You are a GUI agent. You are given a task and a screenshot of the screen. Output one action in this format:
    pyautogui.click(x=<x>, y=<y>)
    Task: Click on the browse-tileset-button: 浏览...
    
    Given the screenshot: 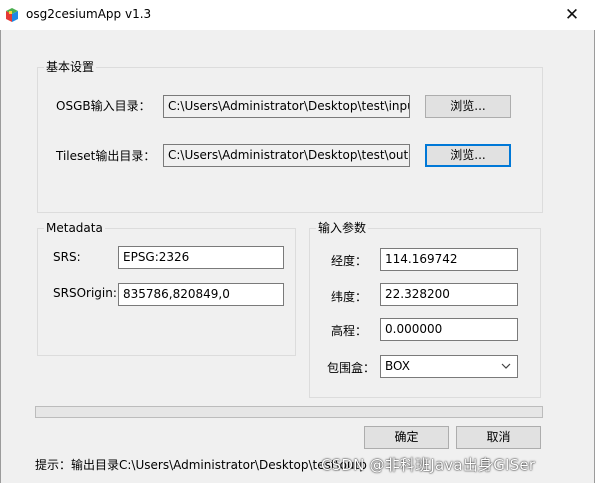 What is the action you would take?
    pyautogui.click(x=468, y=155)
    